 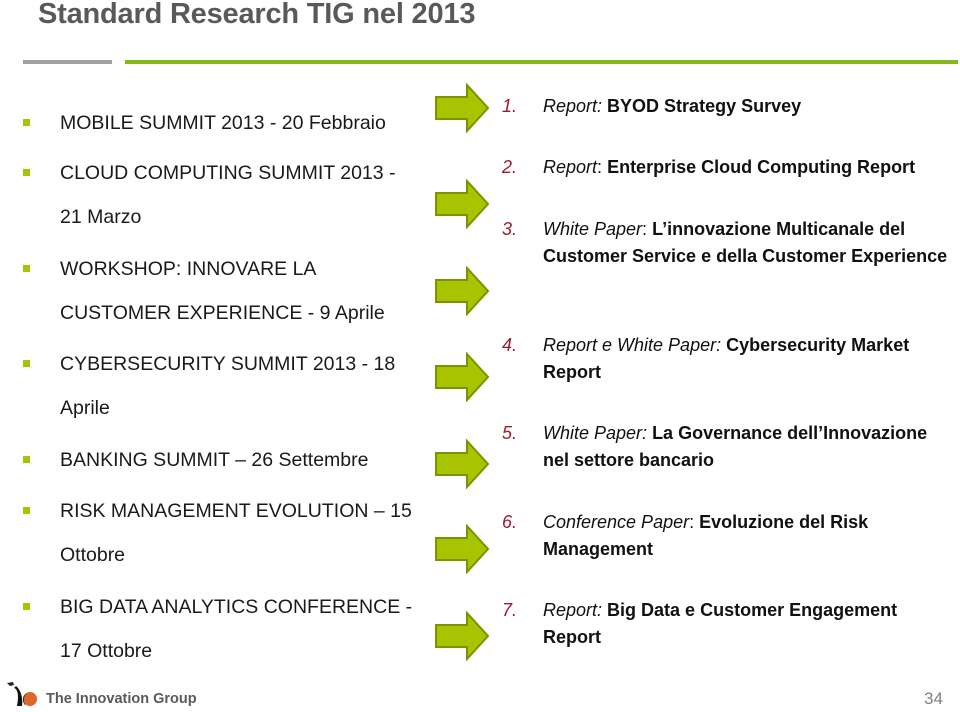 I want to click on report-number: 6., so click(x=510, y=522).